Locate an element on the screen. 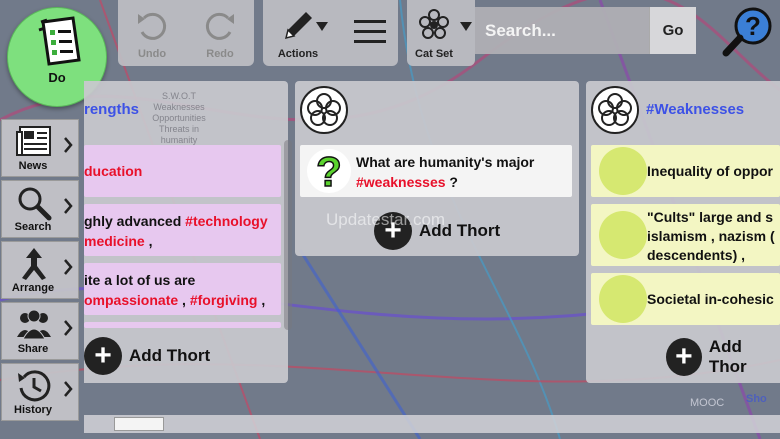 The image size is (780, 439). actions-caret-icon is located at coordinates (322, 26).